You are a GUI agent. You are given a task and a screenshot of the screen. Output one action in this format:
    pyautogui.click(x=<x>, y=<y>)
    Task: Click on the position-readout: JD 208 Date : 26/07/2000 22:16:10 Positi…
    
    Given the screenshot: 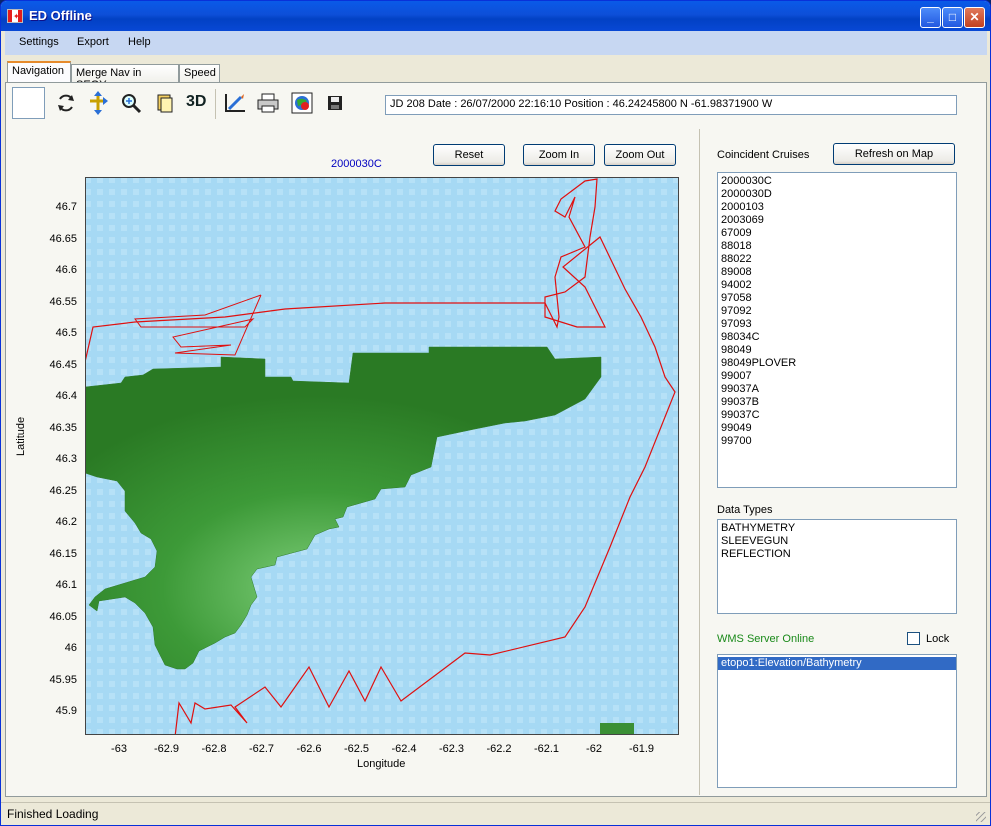 What is the action you would take?
    pyautogui.click(x=671, y=105)
    